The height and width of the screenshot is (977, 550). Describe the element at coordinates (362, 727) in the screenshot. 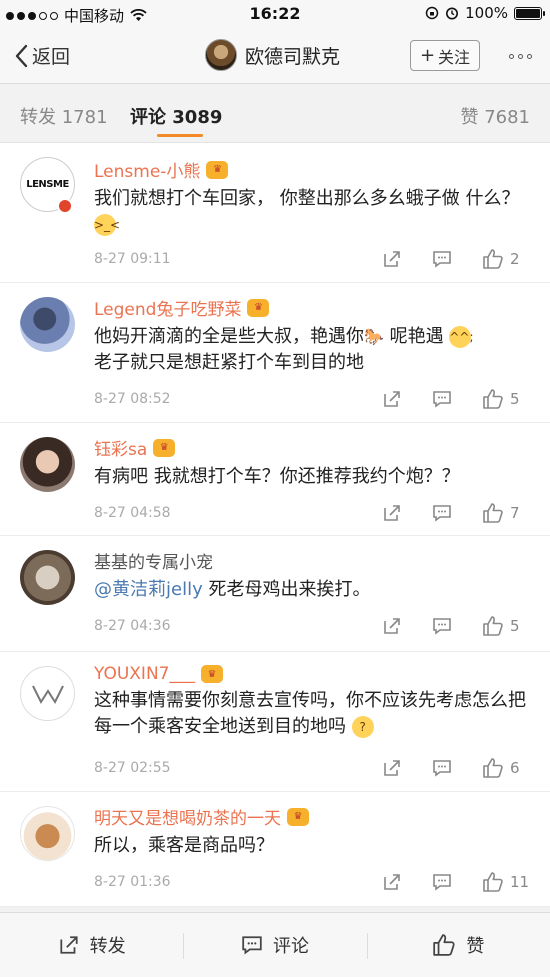

I see `thinking-emoji-icon: ?` at that location.